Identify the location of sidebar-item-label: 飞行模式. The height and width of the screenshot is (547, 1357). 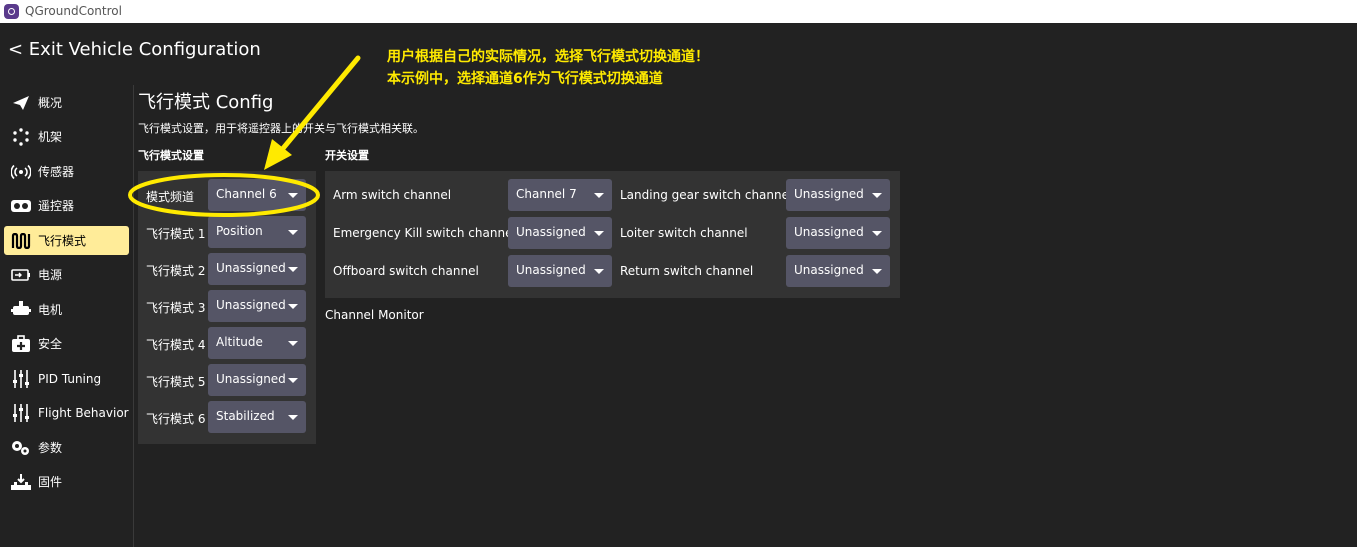
(62, 241).